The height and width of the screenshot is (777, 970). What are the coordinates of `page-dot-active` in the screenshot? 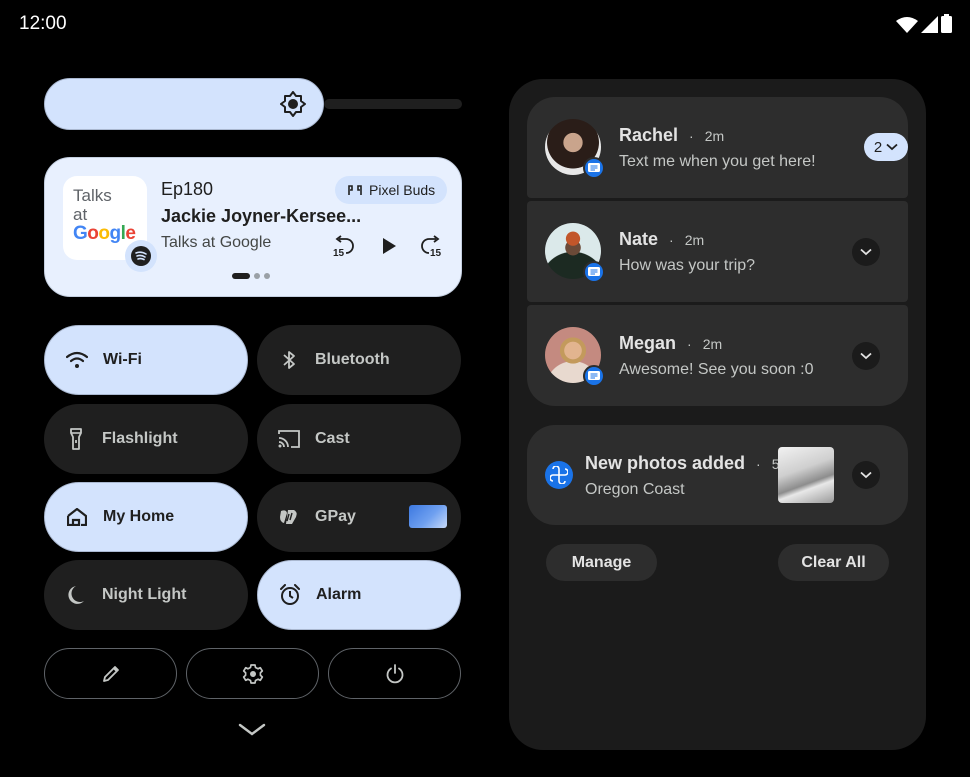 It's located at (241, 276).